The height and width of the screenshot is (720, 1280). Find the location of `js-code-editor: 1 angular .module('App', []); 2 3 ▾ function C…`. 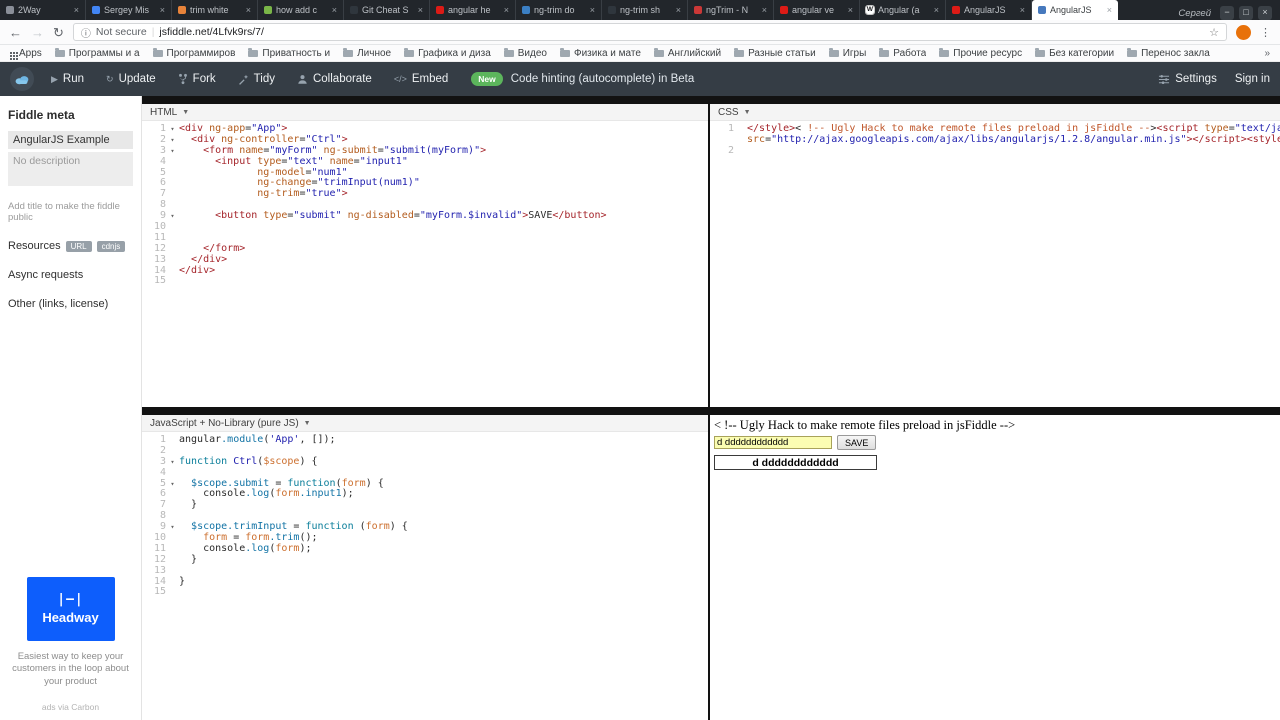

js-code-editor: 1 angular .module('App', []); 2 3 ▾ function C… is located at coordinates (425, 515).